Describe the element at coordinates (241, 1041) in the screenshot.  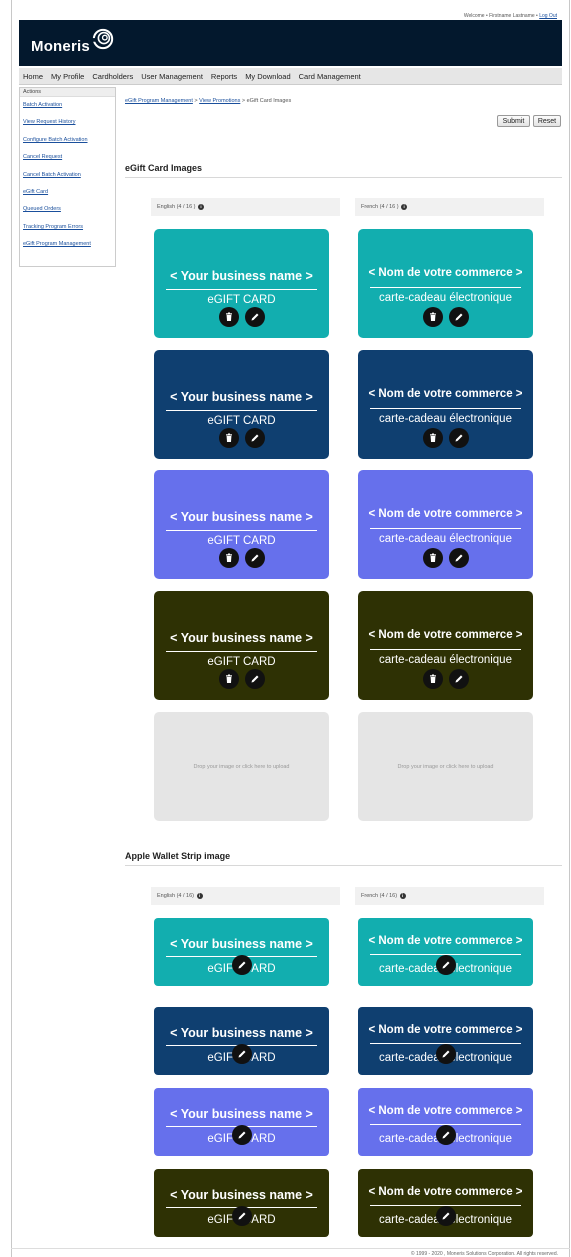
I see `wallet-strip-en-2: < Your business name > eGIFT CARD` at that location.